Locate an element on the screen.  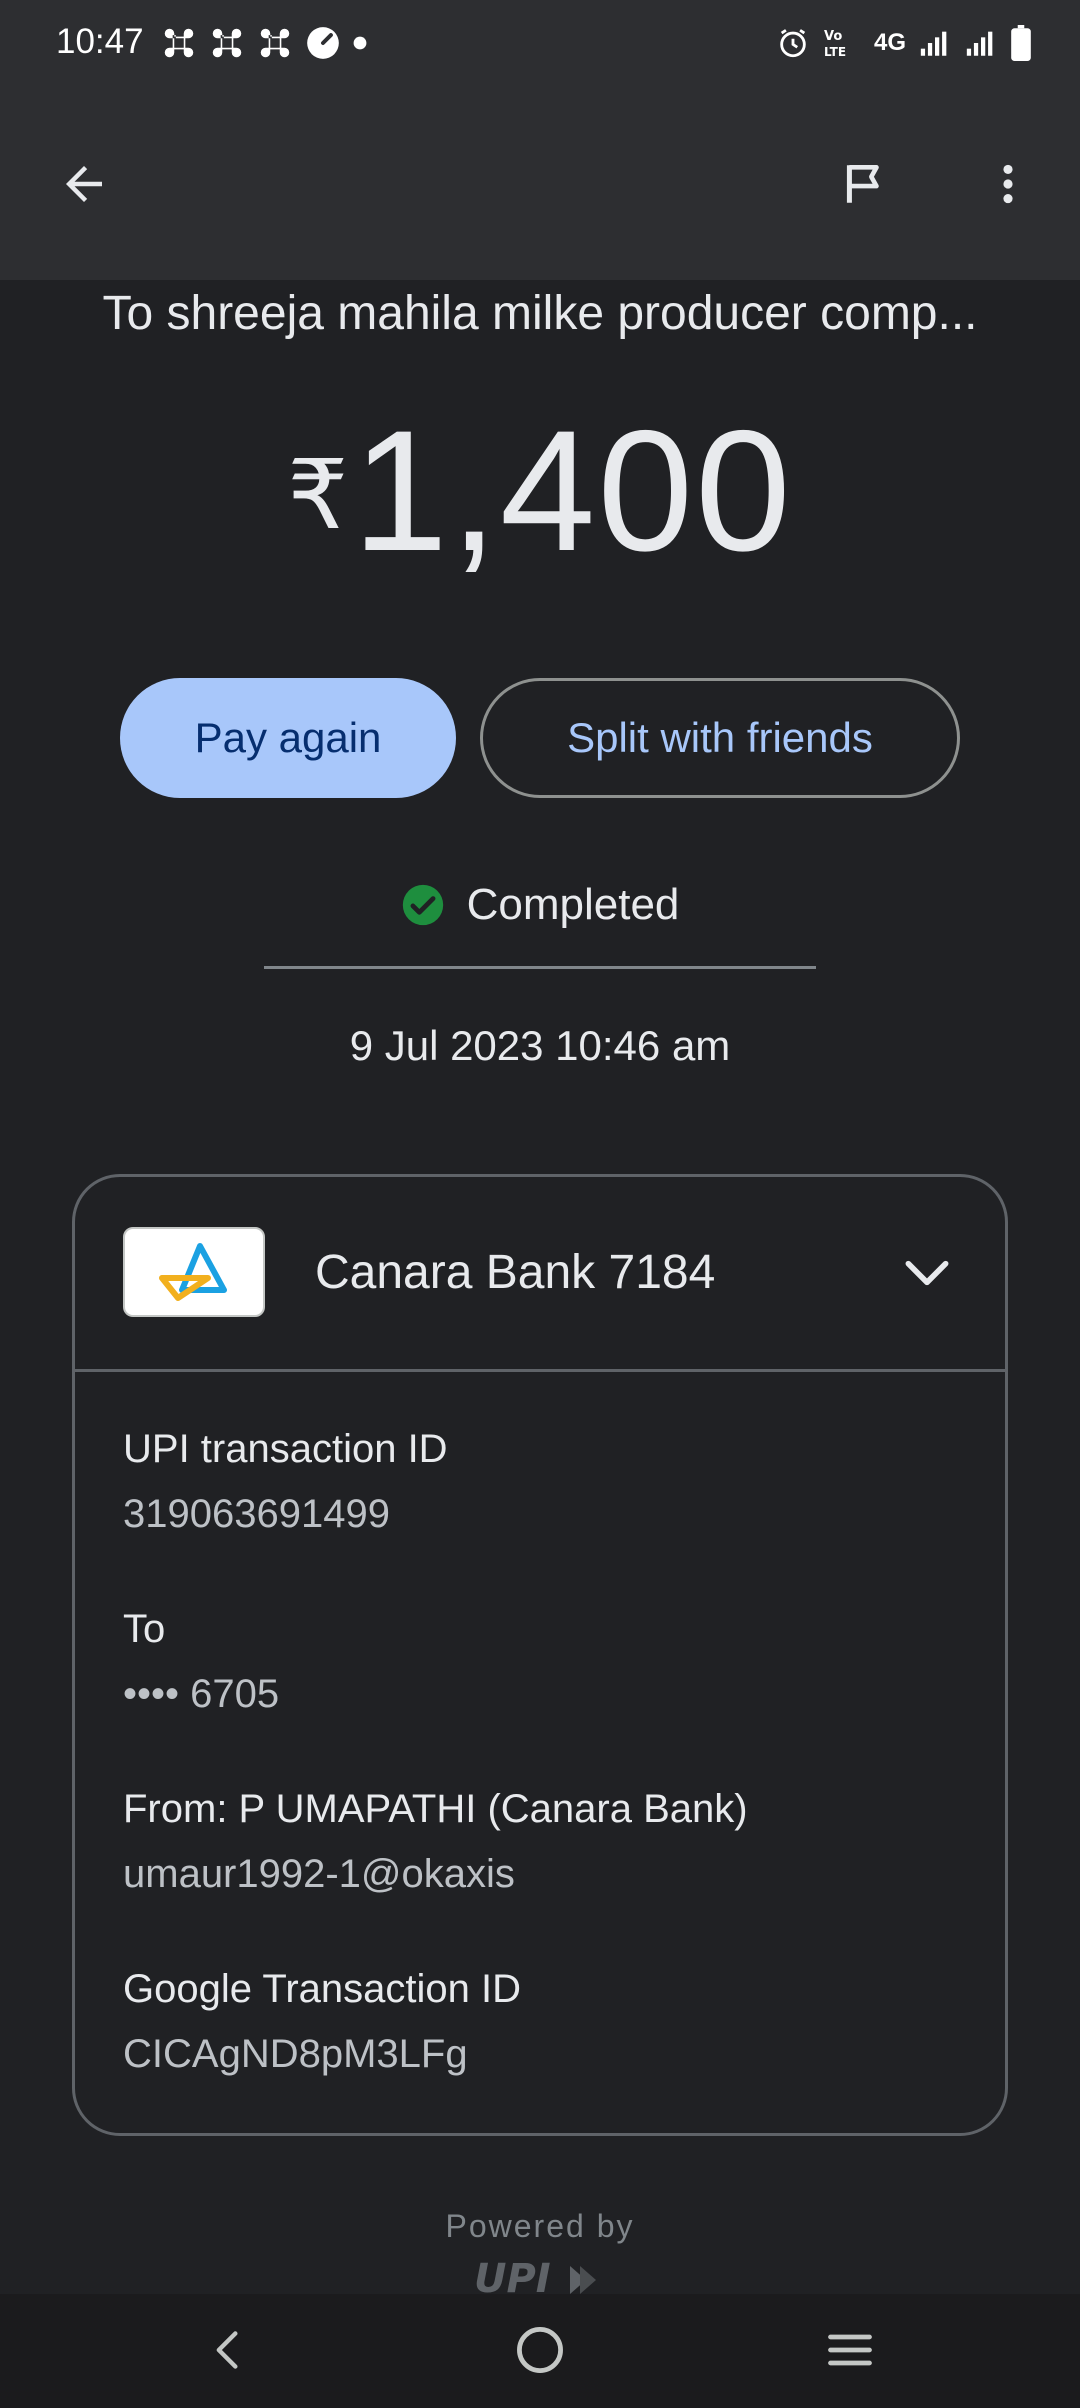
volte-icon: VoLTE is located at coordinates (835, 44).